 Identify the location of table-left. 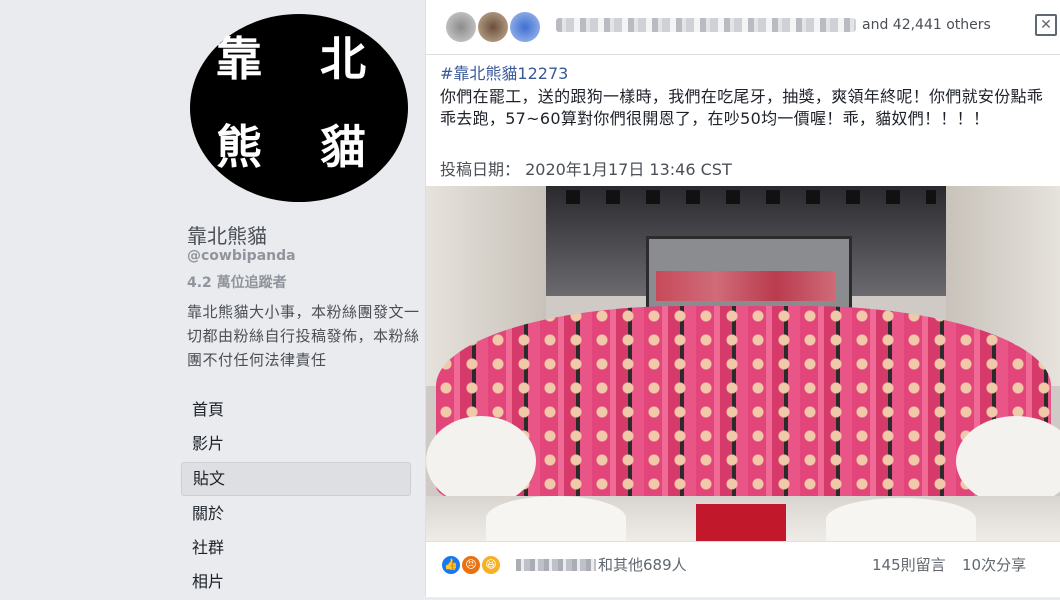
(481, 461).